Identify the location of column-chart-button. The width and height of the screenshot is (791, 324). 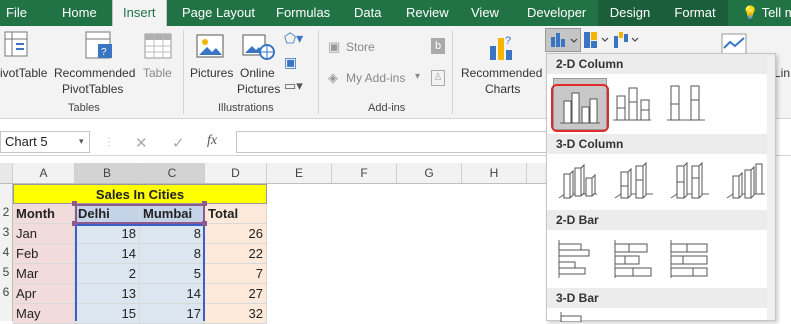
(563, 40).